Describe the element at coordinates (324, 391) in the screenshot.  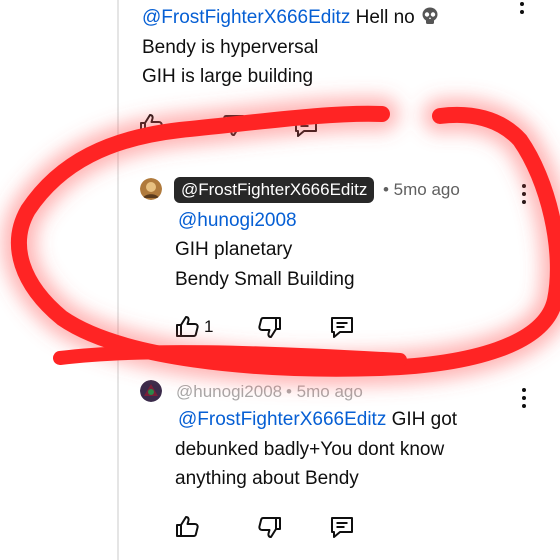
I see `comment-3-timestamp: • 5mo ago` at that location.